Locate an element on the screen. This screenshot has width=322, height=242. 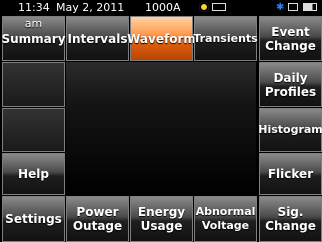
tab-transients: Transients is located at coordinates (225, 38).